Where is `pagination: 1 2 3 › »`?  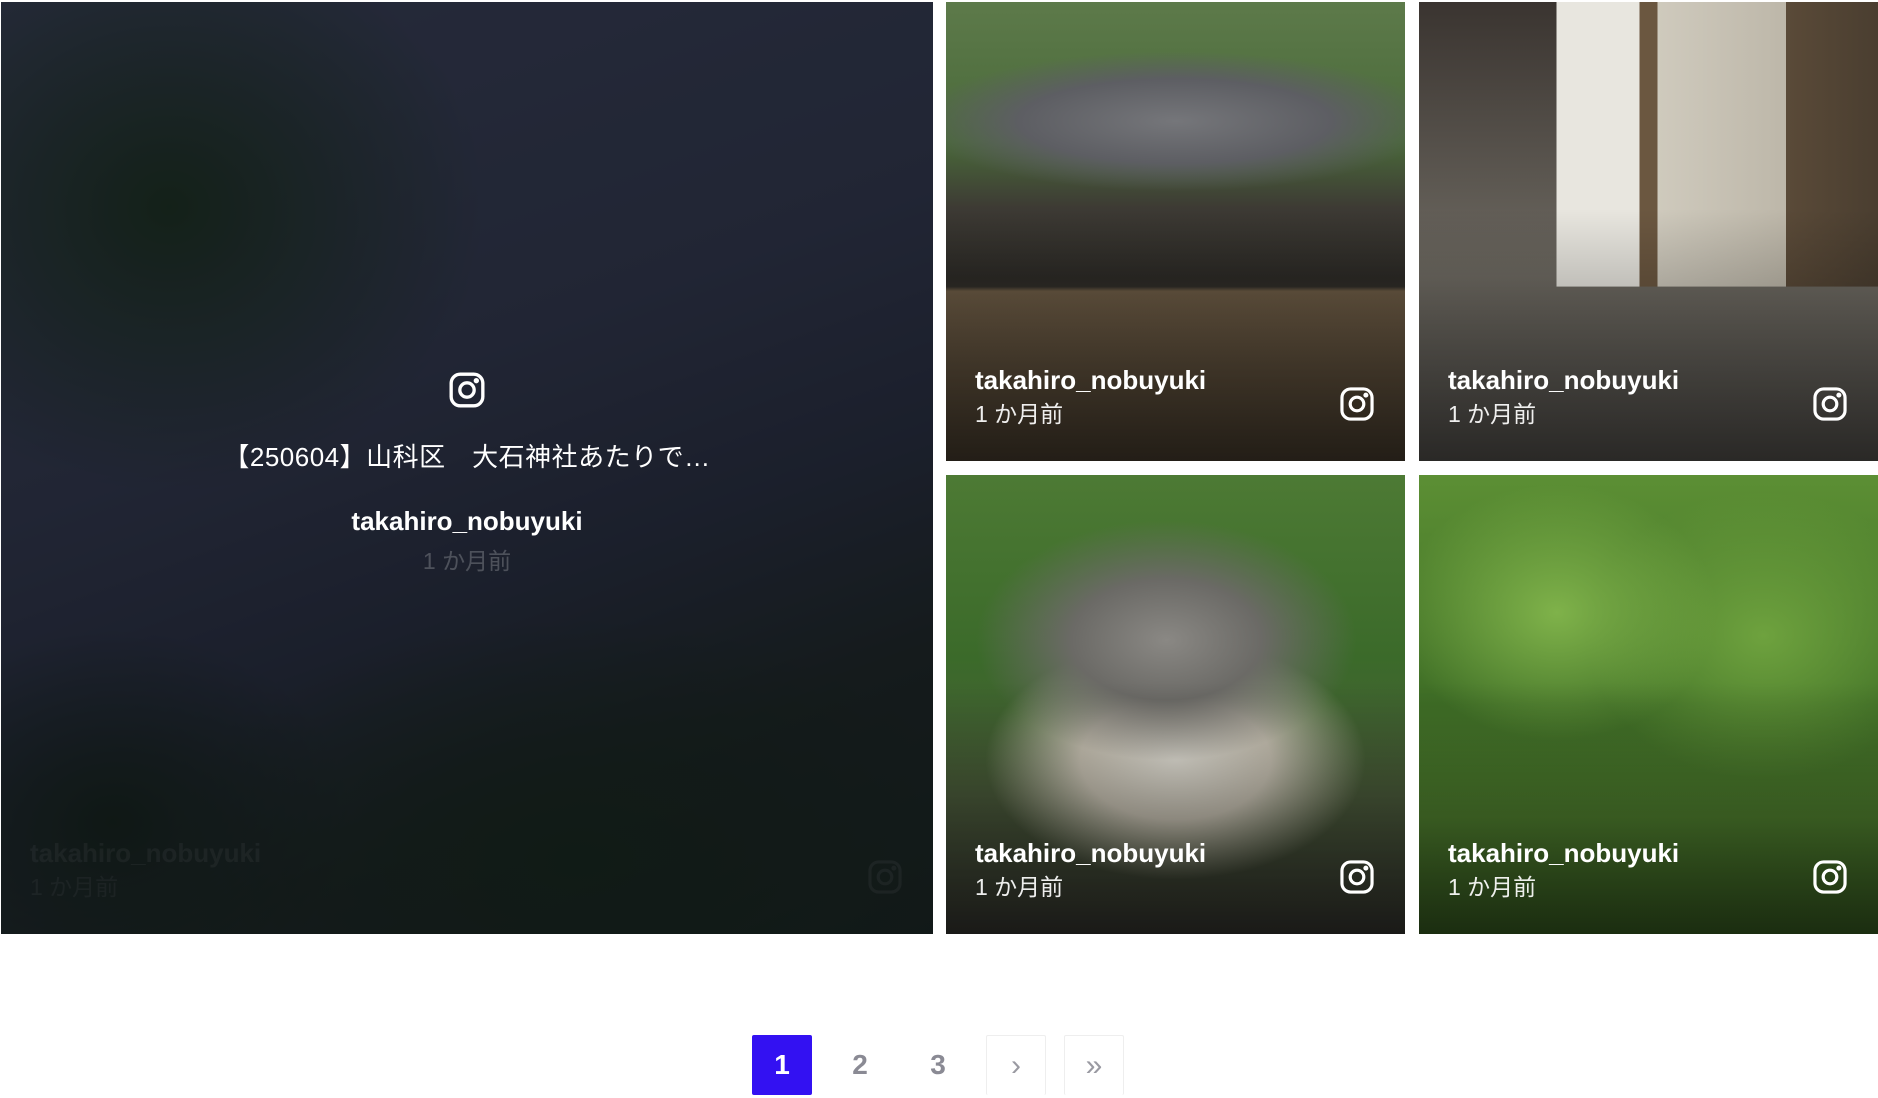 pagination: 1 2 3 › » is located at coordinates (938, 1065).